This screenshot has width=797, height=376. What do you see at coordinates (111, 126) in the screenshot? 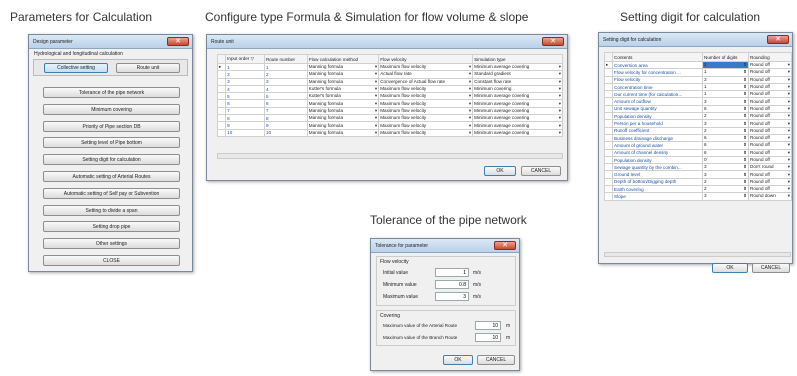
I see `design-button-3: Priority of Pipe section DB` at bounding box center [111, 126].